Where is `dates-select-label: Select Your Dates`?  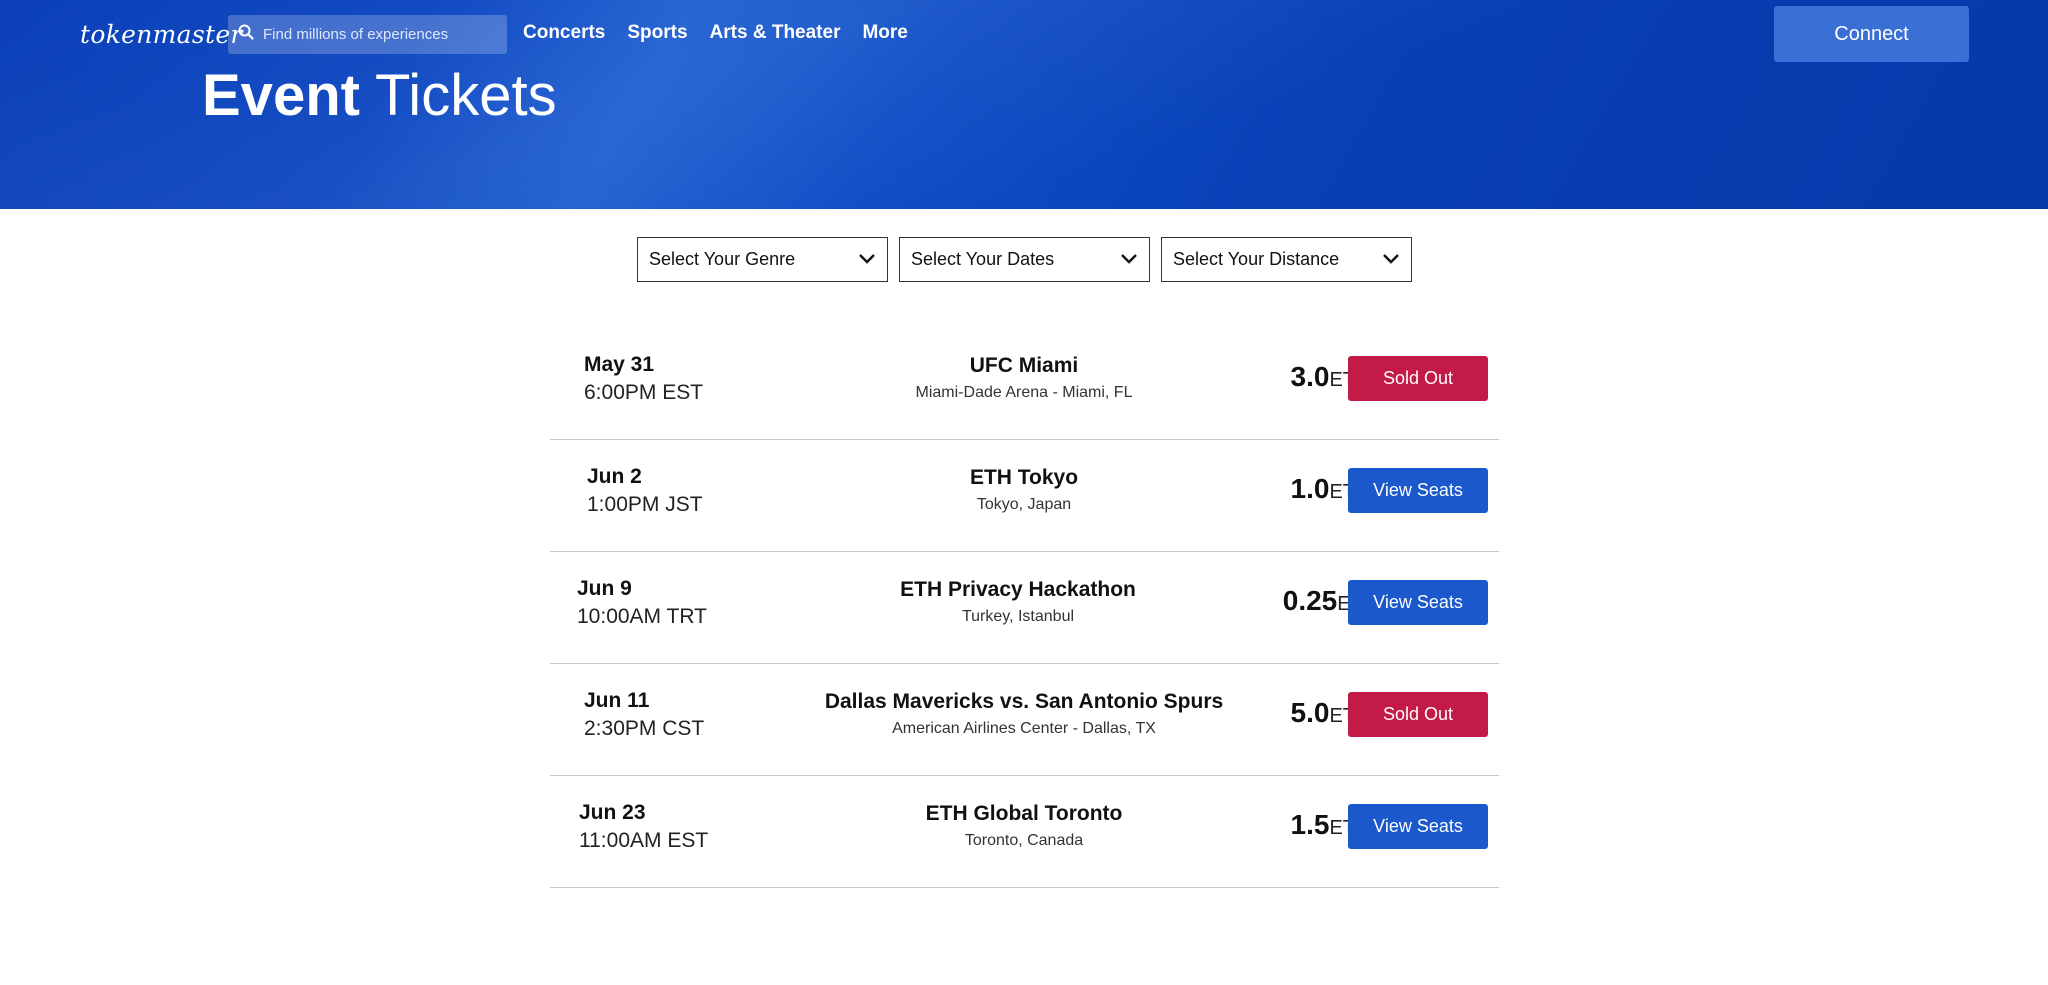 dates-select-label: Select Your Dates is located at coordinates (983, 259).